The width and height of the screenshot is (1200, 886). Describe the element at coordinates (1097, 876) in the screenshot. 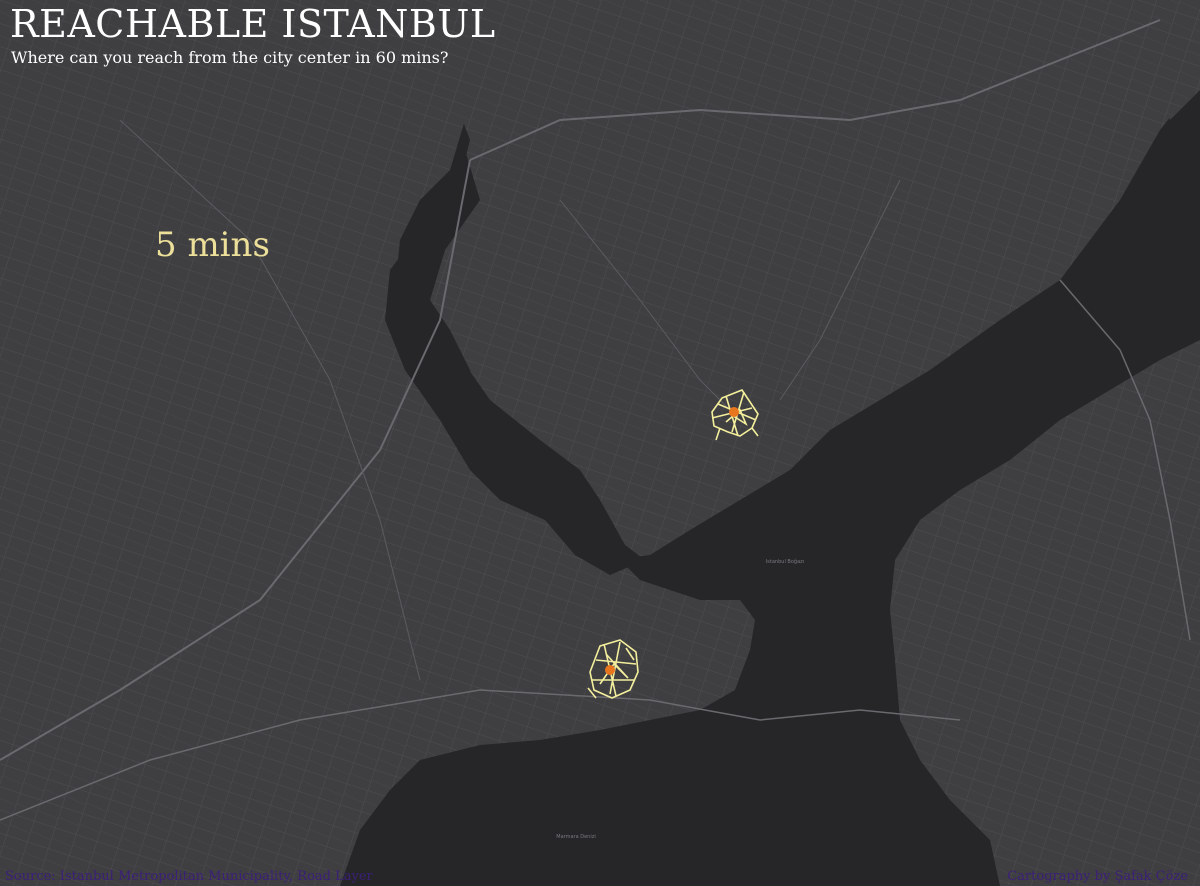

I see `cartography-credit: Cartography by Şafak Çöze` at that location.